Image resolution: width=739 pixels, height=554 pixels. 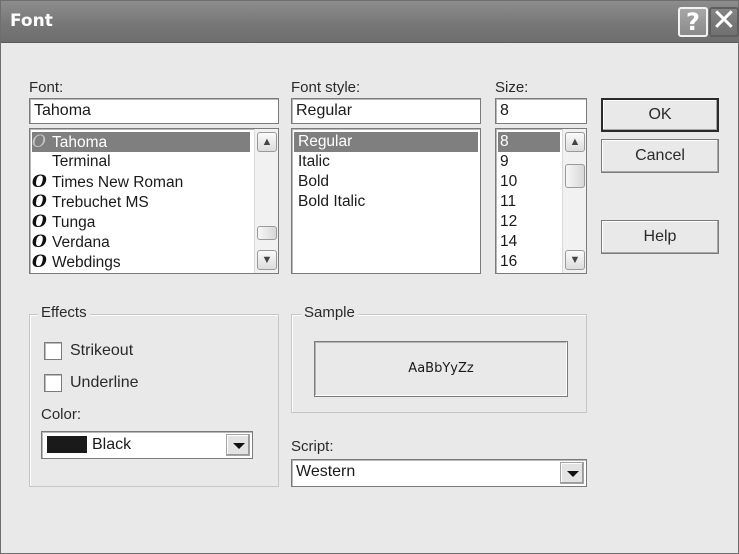 I want to click on font-list-item-label: Webdings, so click(x=86, y=262).